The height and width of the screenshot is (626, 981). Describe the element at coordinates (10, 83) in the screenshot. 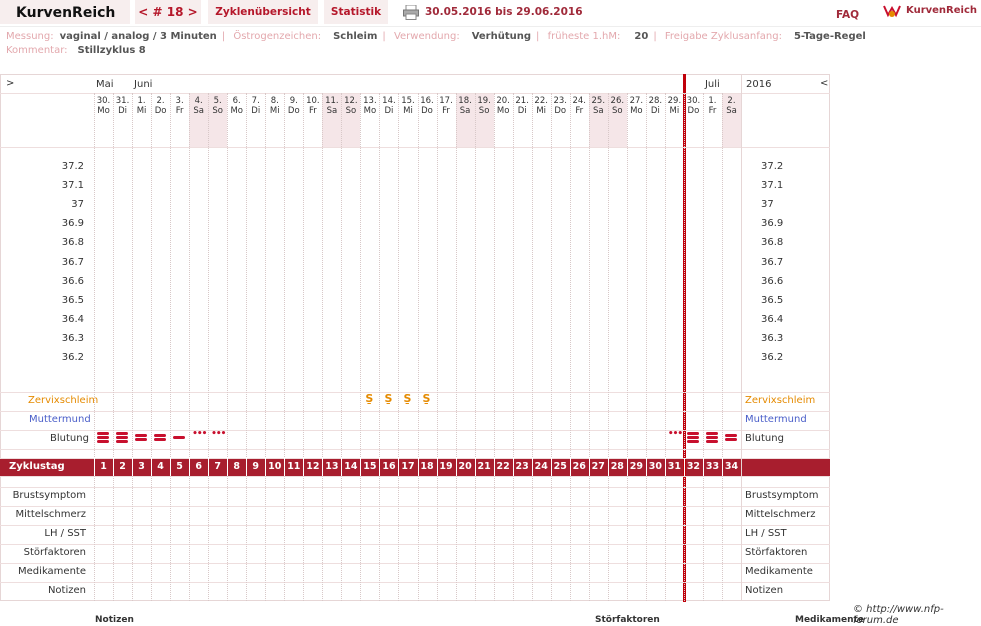

I see `chart-nav-left: >` at that location.